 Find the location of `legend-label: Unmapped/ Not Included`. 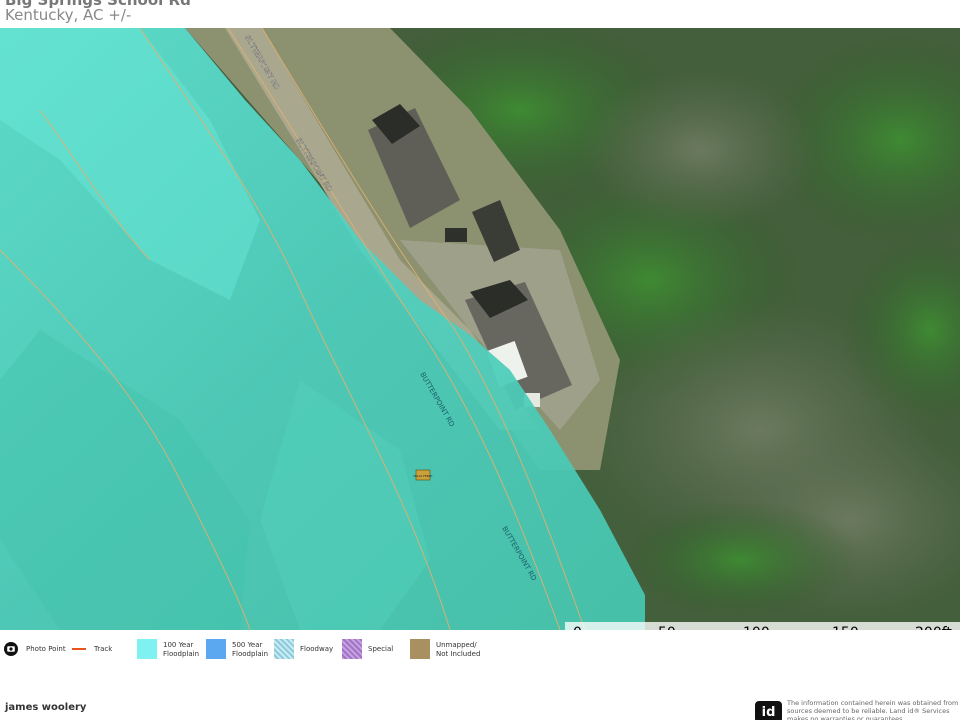

legend-label: Unmapped/ Not Included is located at coordinates (458, 649).